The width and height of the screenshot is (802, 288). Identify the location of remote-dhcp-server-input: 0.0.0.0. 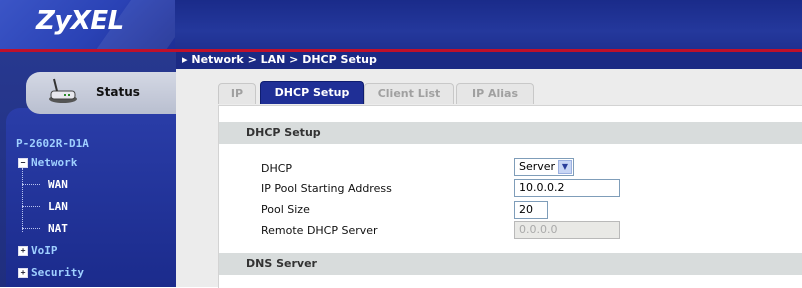
(567, 230).